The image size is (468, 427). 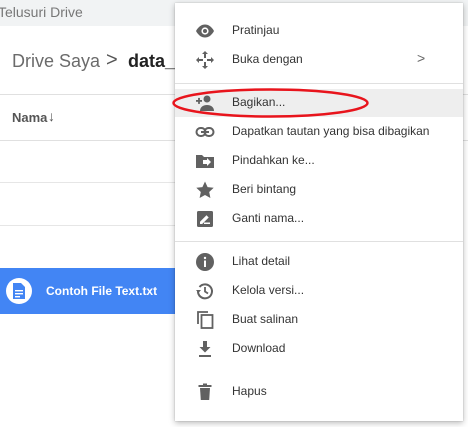 I want to click on menu-item-view-details: Lihat detail, so click(x=319, y=262).